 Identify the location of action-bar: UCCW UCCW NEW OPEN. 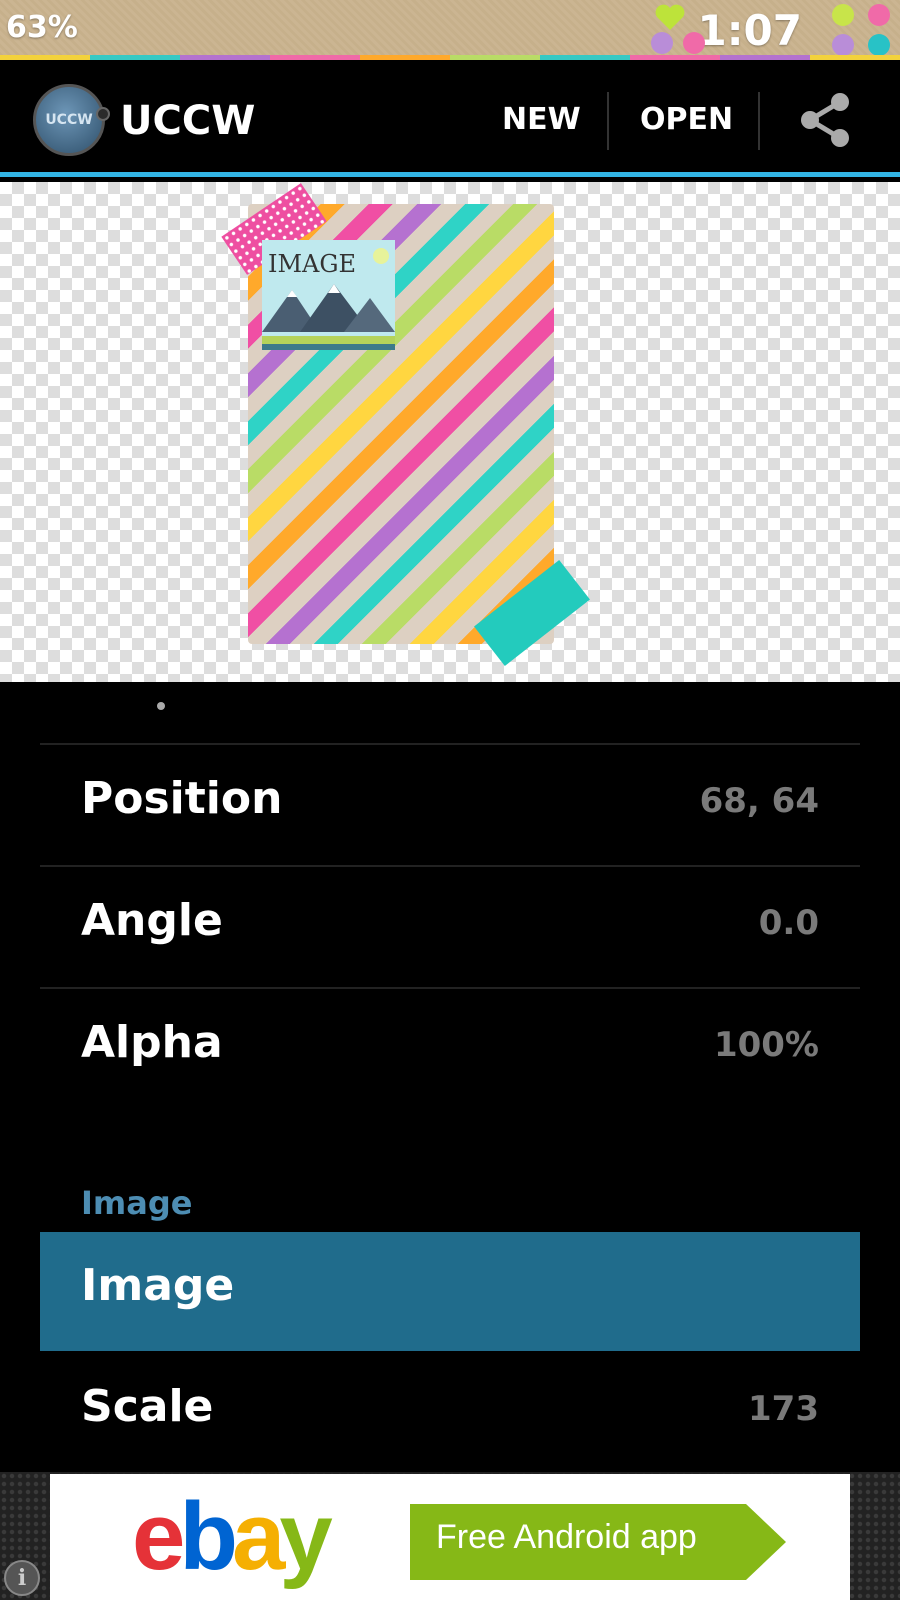
(450, 118).